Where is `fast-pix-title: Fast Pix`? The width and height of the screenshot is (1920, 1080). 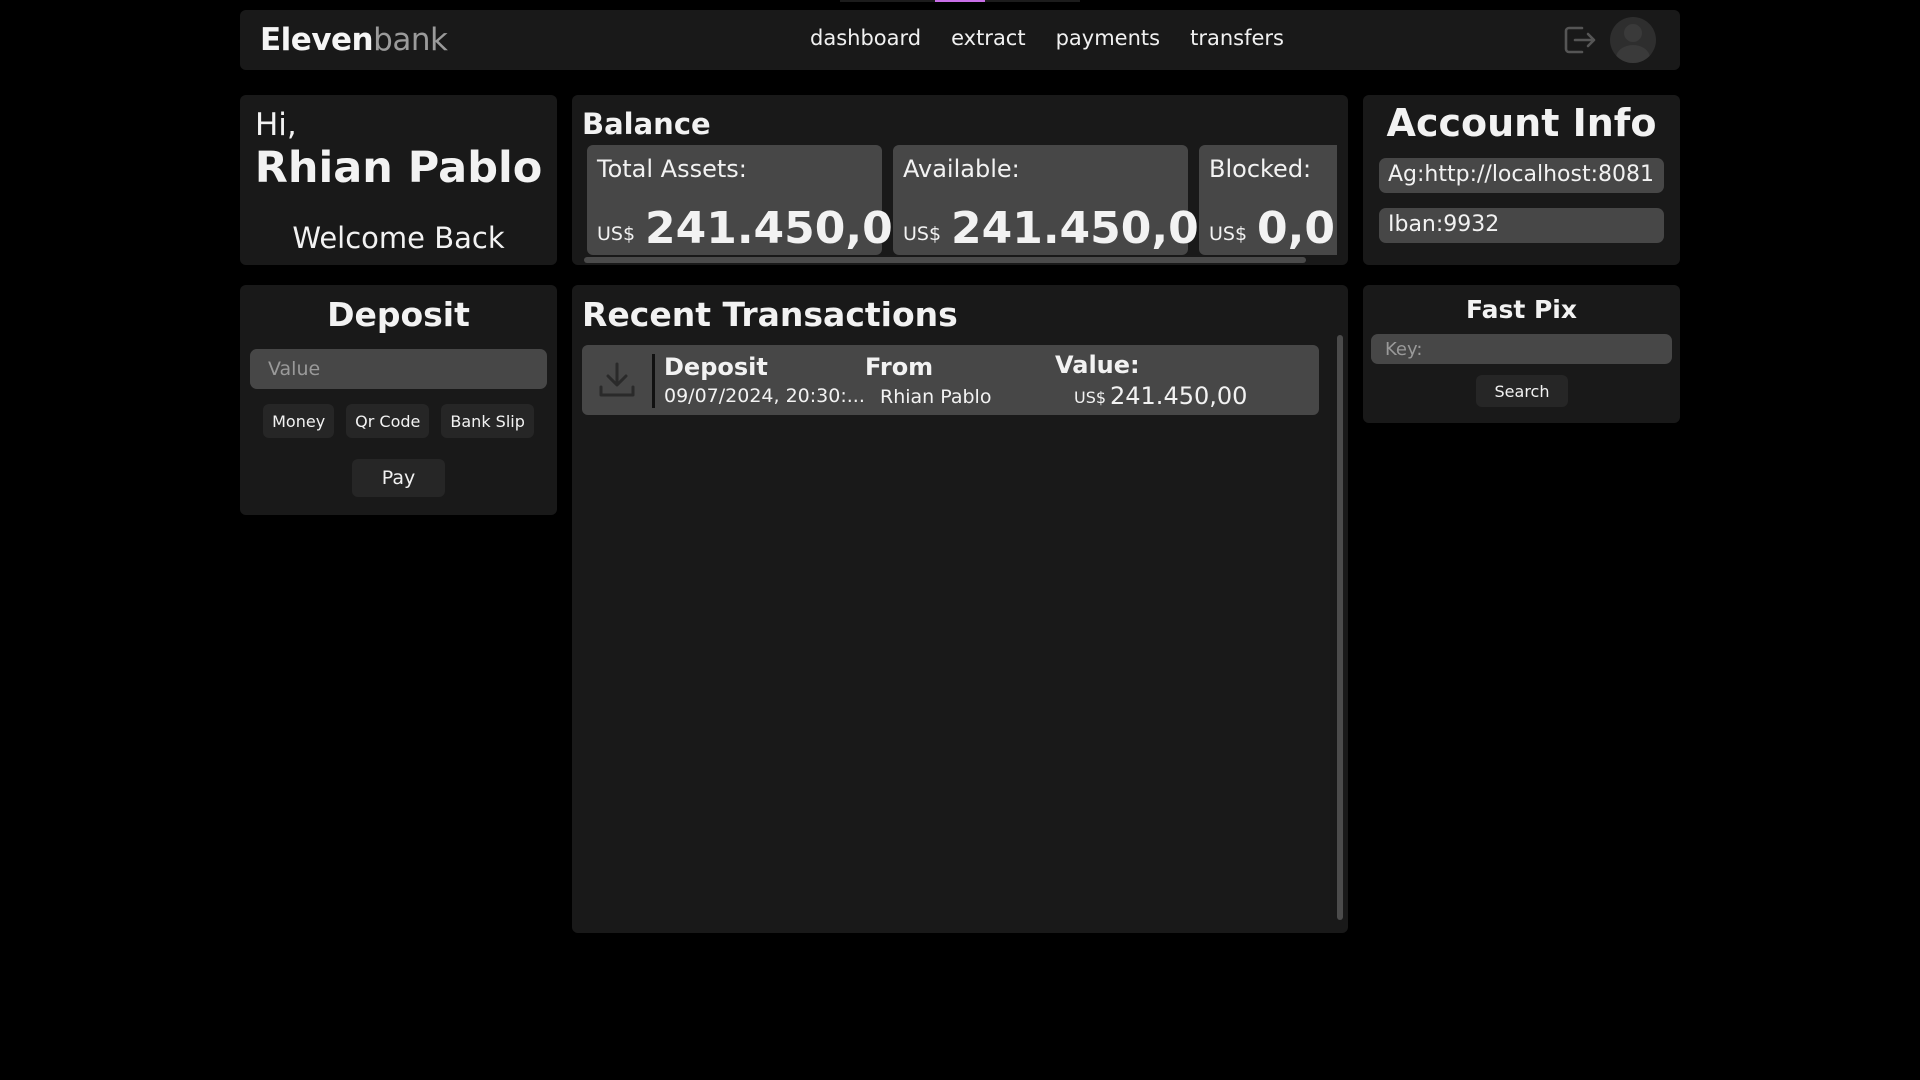
fast-pix-title: Fast Pix is located at coordinates (1521, 309).